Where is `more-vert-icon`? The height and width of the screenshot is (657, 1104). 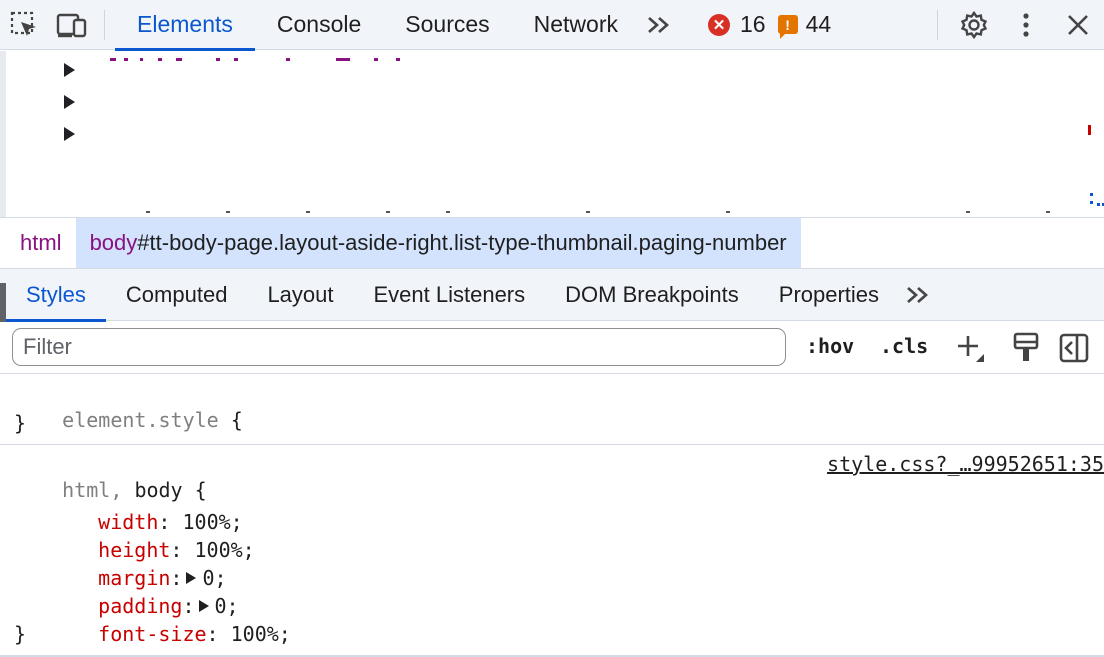 more-vert-icon is located at coordinates (1026, 25).